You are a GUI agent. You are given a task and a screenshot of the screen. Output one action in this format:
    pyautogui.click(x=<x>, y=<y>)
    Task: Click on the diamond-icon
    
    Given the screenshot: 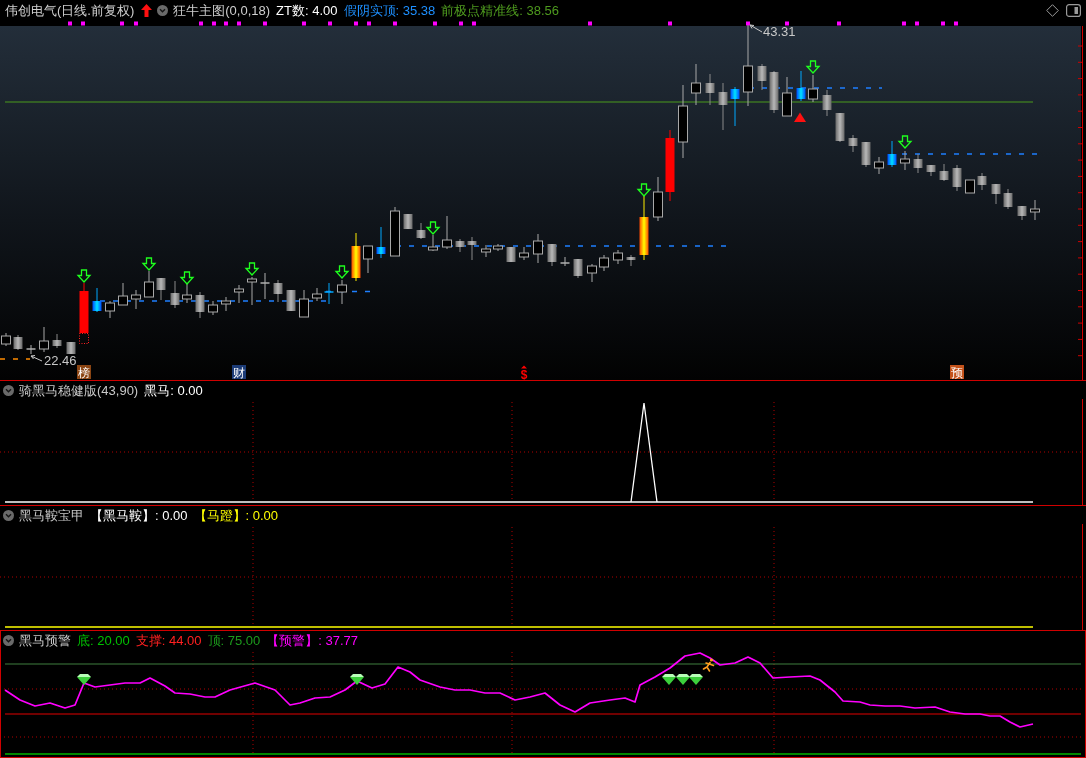 What is the action you would take?
    pyautogui.click(x=1052, y=10)
    